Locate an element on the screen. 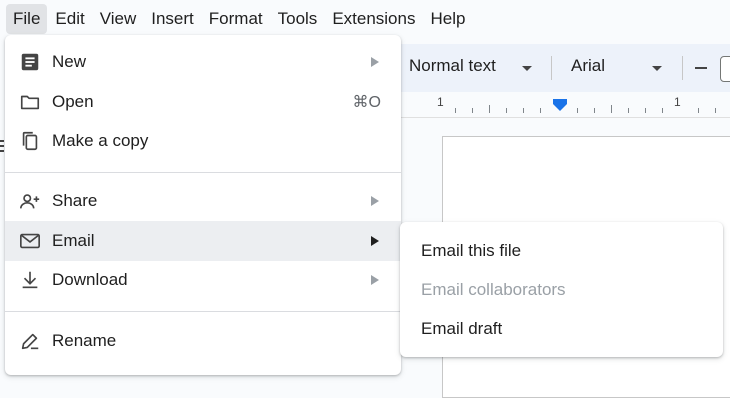 The width and height of the screenshot is (730, 398). submenu-item-email-this-file: Email this file is located at coordinates (471, 251).